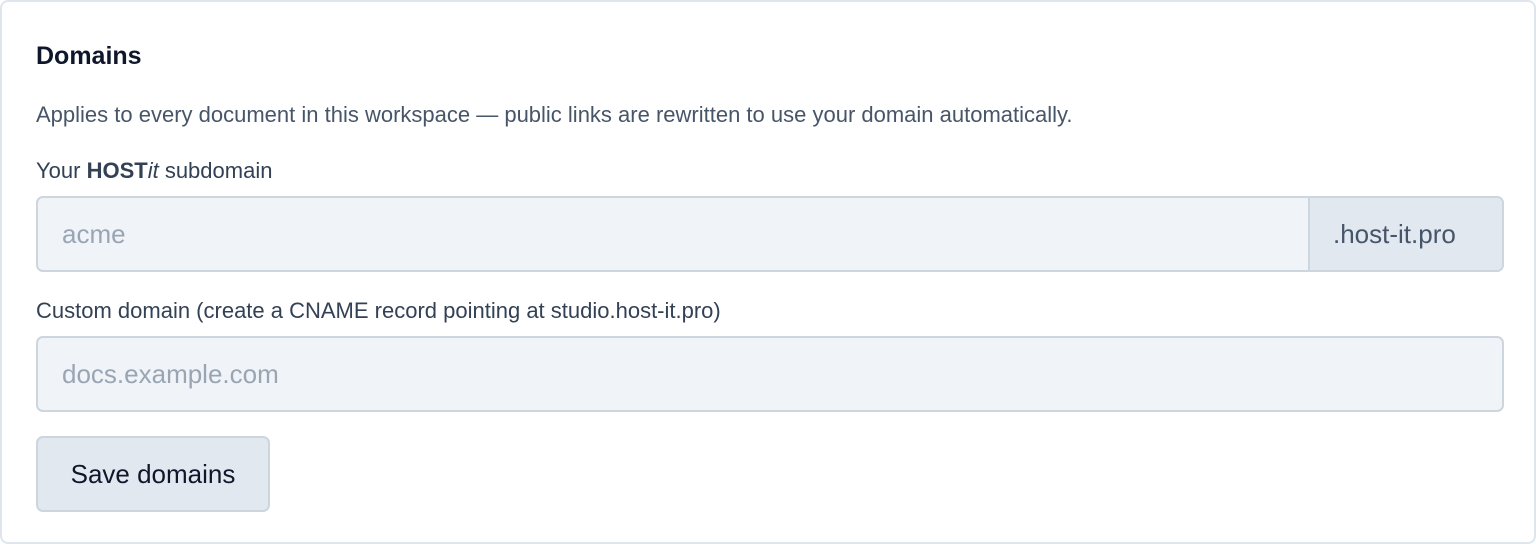 This screenshot has width=1536, height=544. Describe the element at coordinates (770, 374) in the screenshot. I see `custom-domain-input` at that location.